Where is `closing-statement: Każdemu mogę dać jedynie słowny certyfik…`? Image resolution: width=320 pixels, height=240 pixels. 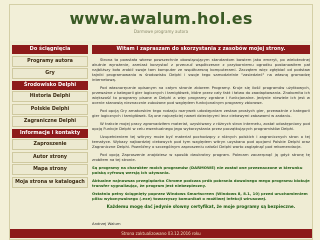
closing-statement: Każdemu mogę dać jedynie słowny certyfik… is located at coordinates (201, 206).